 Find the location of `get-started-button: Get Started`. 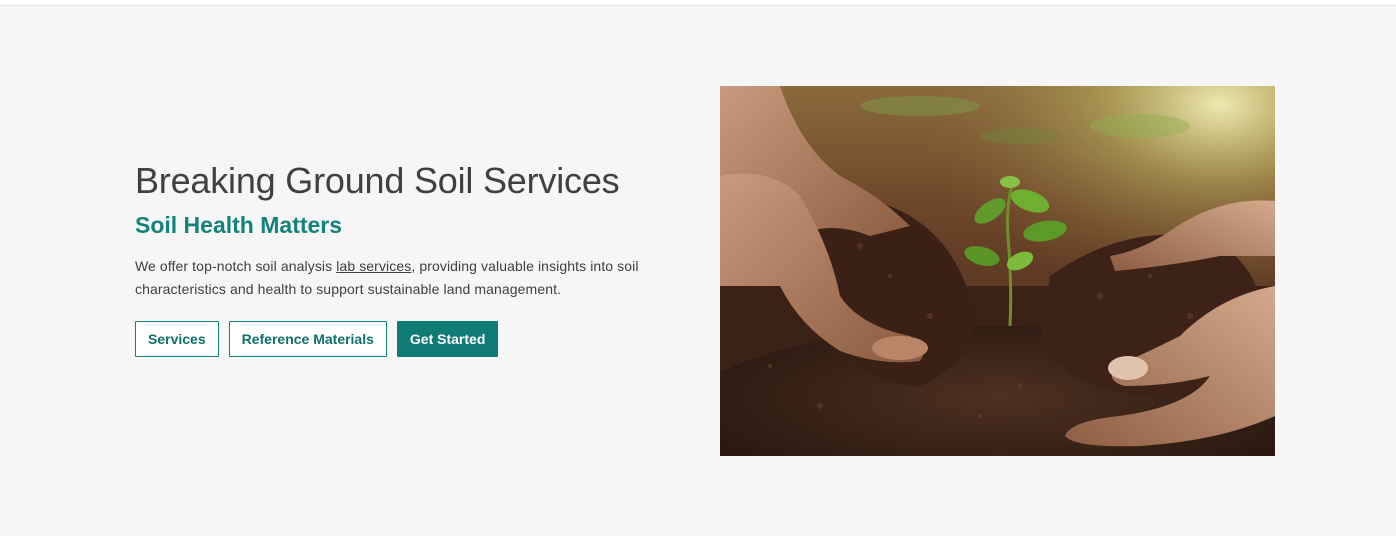

get-started-button: Get Started is located at coordinates (447, 339).